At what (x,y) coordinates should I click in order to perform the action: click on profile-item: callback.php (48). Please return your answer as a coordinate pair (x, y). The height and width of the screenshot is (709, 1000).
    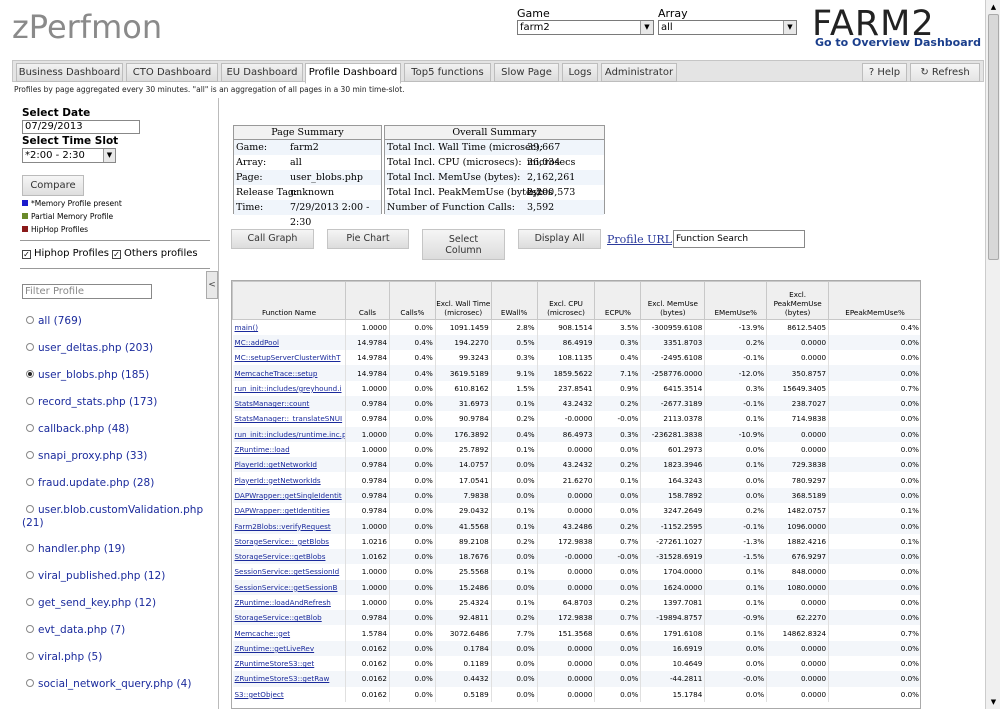
    Looking at the image, I should click on (77, 429).